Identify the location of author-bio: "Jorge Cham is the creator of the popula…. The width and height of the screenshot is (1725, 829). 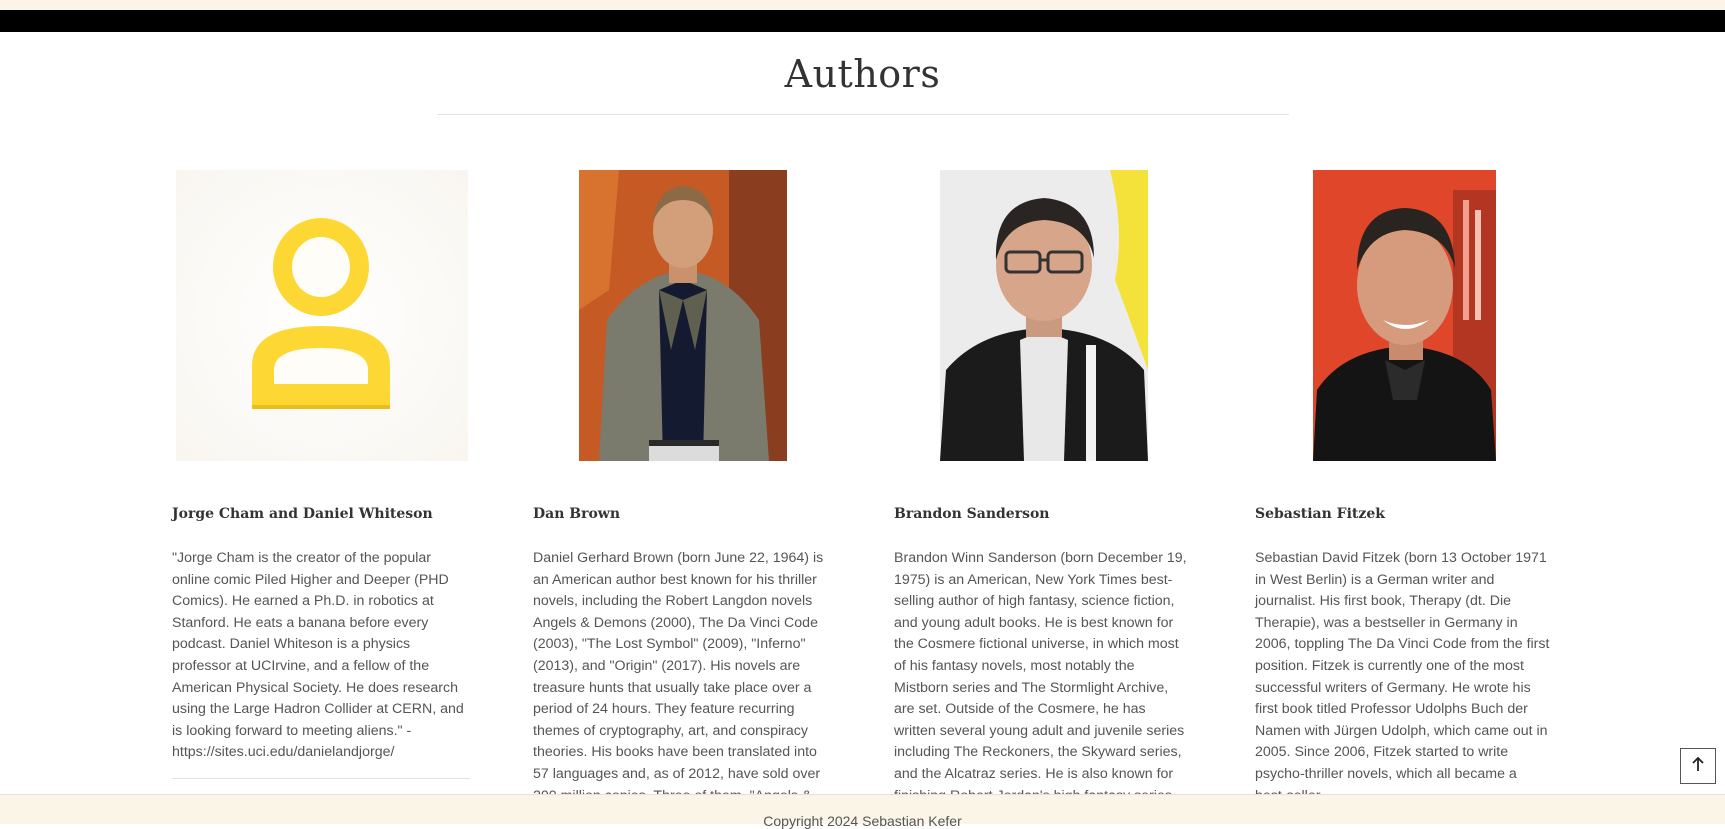
(318, 655).